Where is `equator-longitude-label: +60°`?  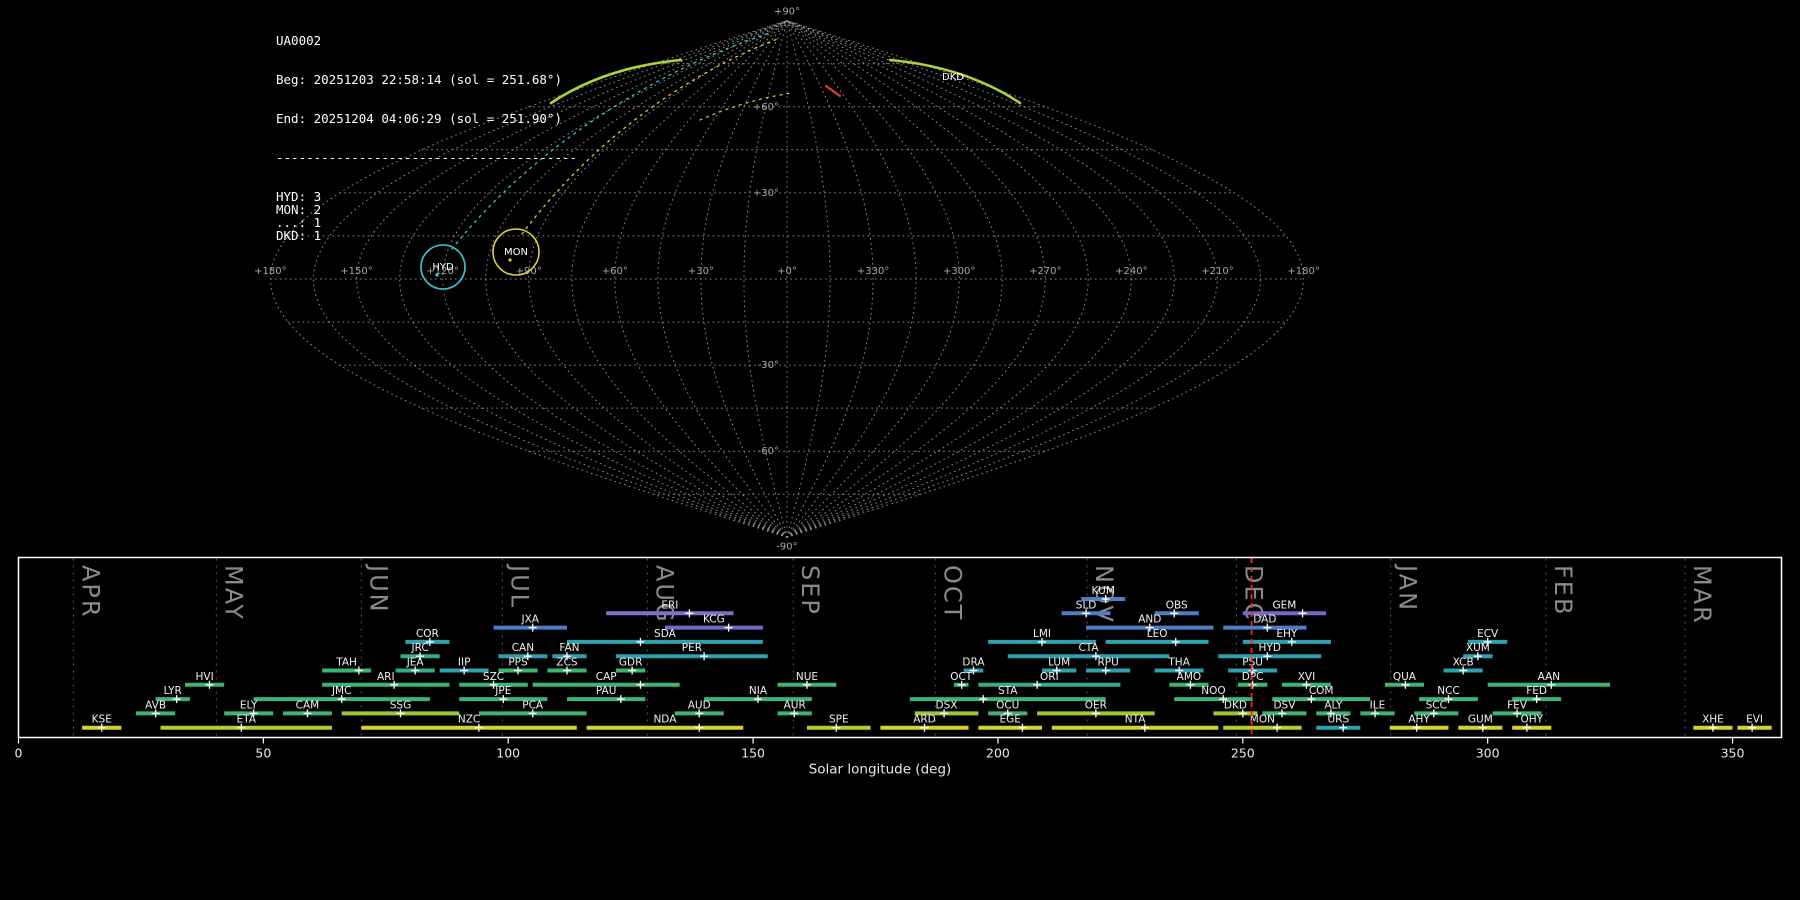
equator-longitude-label: +60° is located at coordinates (615, 271).